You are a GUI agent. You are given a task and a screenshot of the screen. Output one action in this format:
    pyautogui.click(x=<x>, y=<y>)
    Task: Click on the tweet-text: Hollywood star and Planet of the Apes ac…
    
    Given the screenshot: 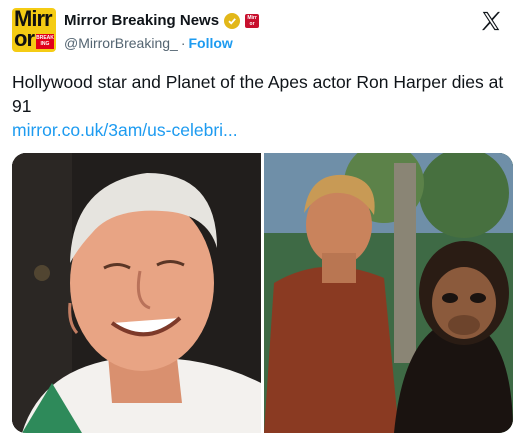 What is the action you would take?
    pyautogui.click(x=258, y=94)
    